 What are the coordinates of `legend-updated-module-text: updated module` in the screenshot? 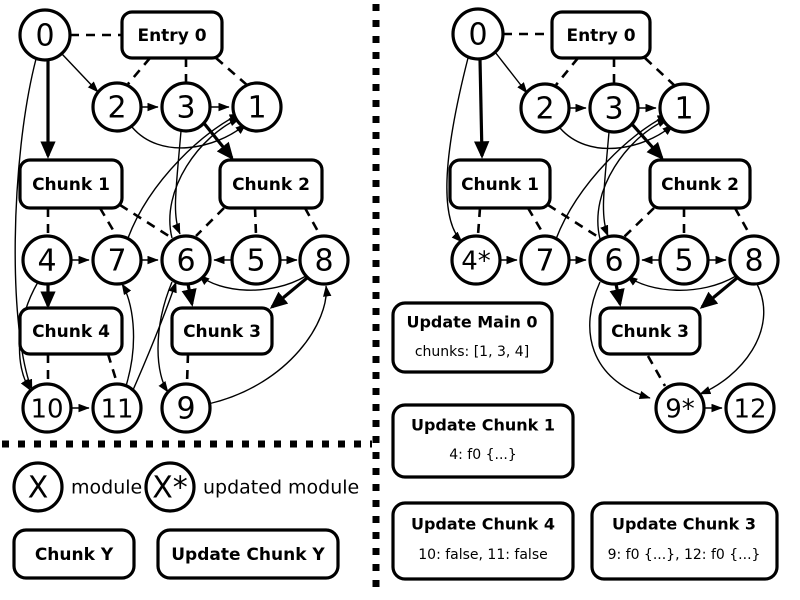 It's located at (281, 488).